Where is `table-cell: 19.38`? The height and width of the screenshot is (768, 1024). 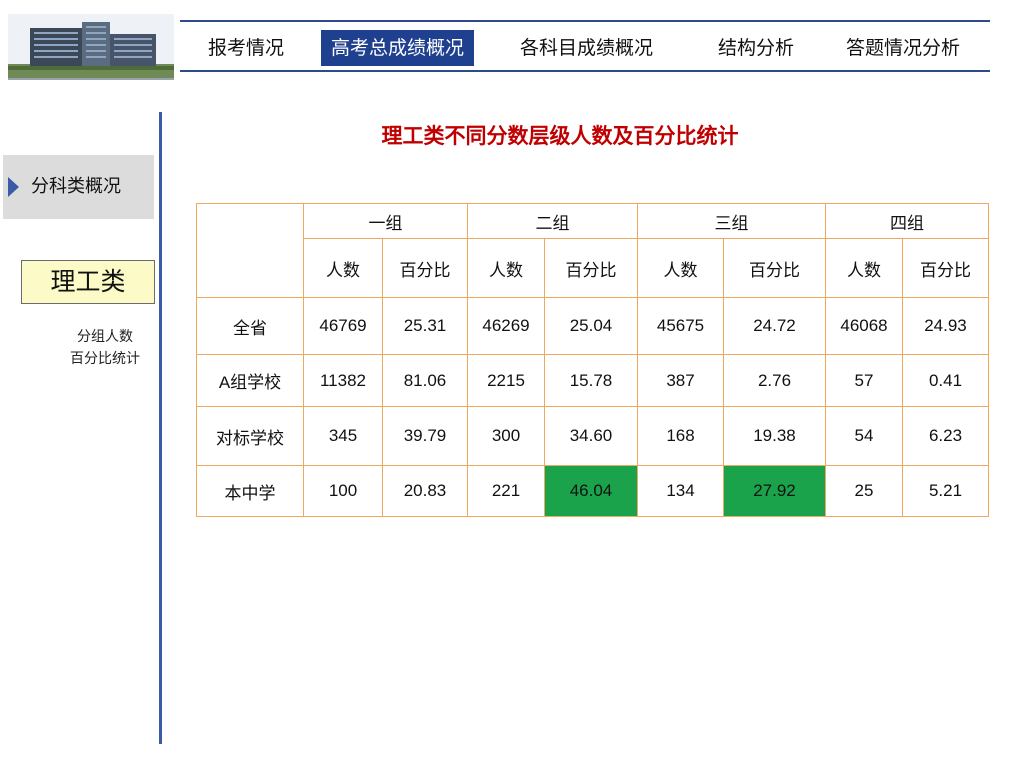
table-cell: 19.38 is located at coordinates (774, 436).